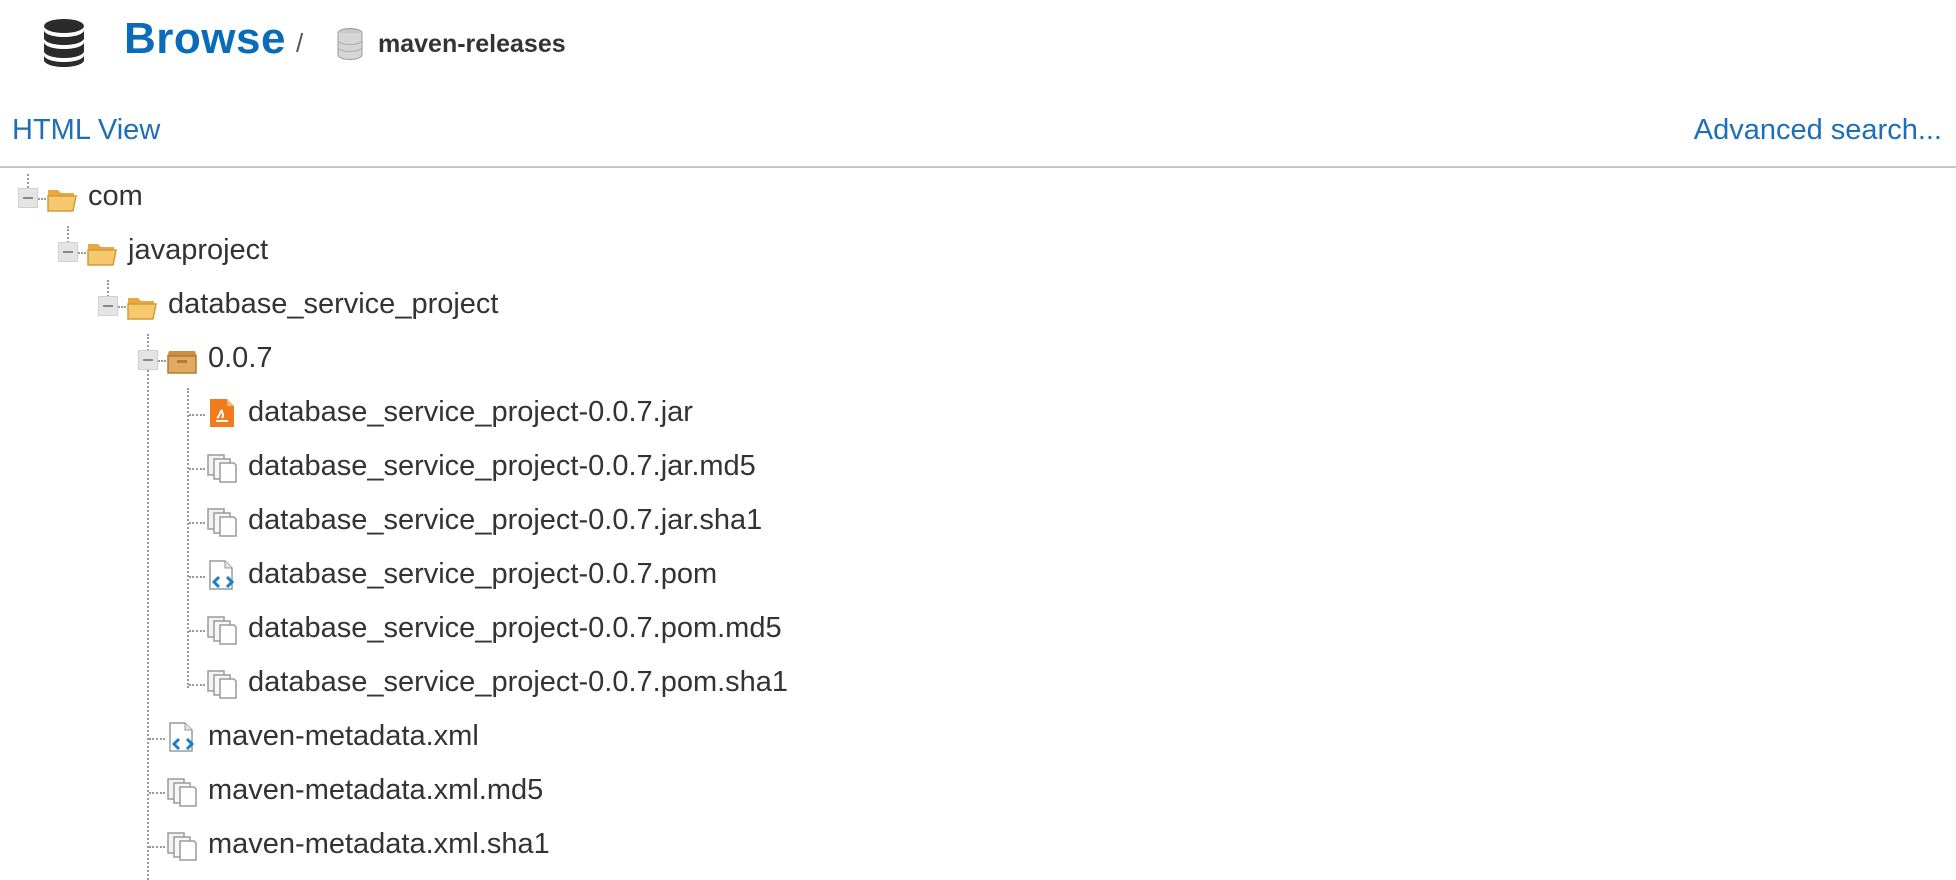 This screenshot has height=880, width=1956. Describe the element at coordinates (978, 45) in the screenshot. I see `page-header: Browse / maven-releases` at that location.